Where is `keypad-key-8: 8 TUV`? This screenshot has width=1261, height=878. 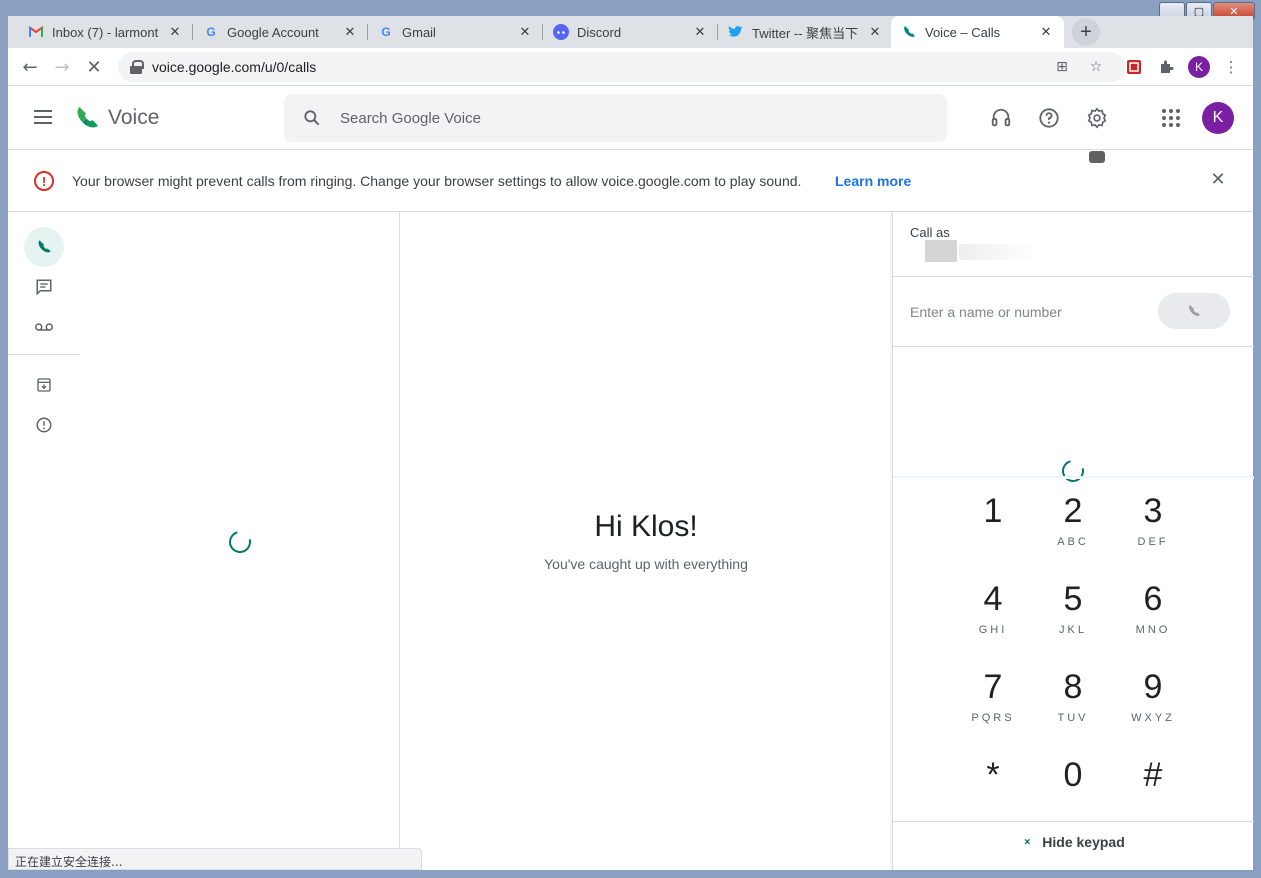 keypad-key-8: 8 TUV is located at coordinates (1073, 710).